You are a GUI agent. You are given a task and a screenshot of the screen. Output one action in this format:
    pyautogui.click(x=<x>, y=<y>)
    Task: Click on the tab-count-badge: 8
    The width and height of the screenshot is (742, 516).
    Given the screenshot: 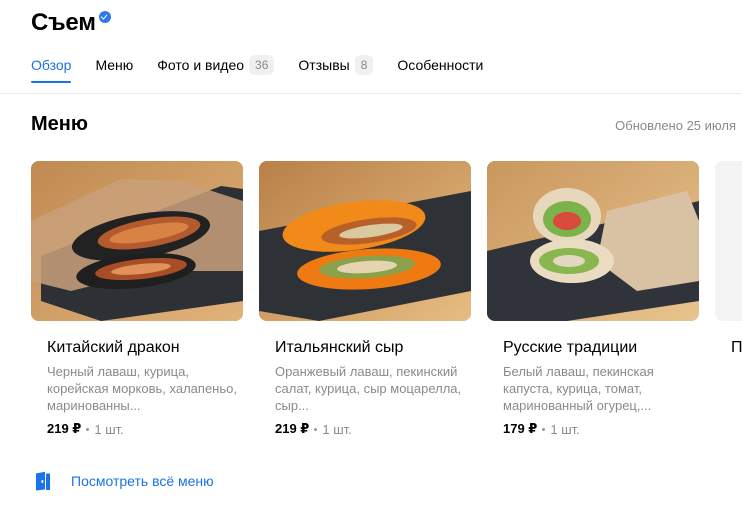 What is the action you would take?
    pyautogui.click(x=364, y=65)
    